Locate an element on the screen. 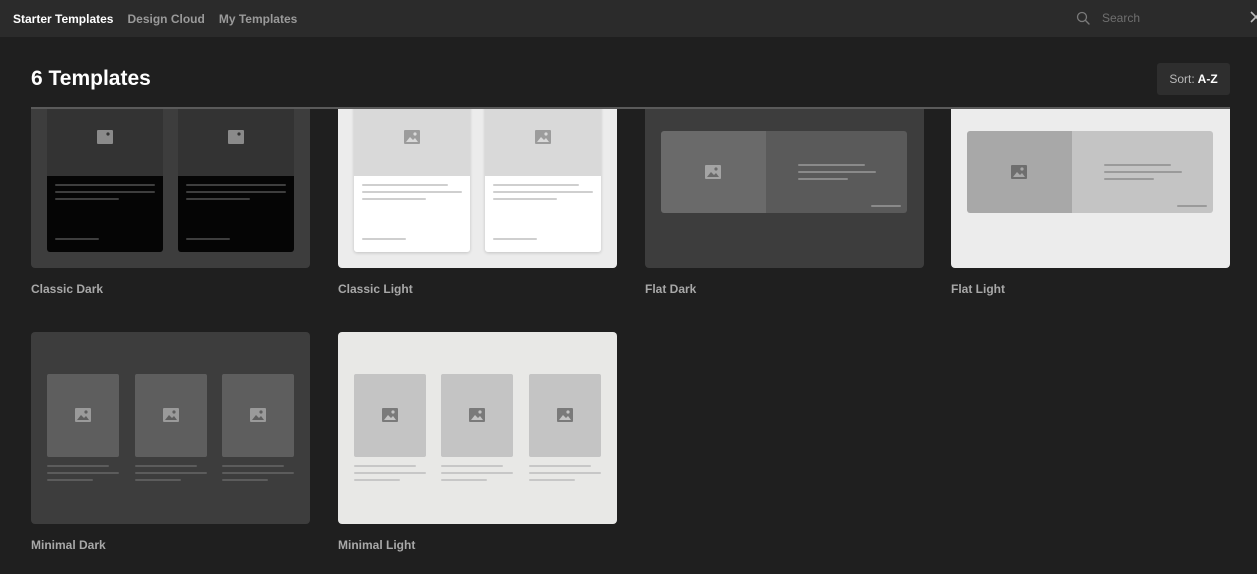 The width and height of the screenshot is (1257, 574). template-card-minimal-light: Minimal Light is located at coordinates (477, 442).